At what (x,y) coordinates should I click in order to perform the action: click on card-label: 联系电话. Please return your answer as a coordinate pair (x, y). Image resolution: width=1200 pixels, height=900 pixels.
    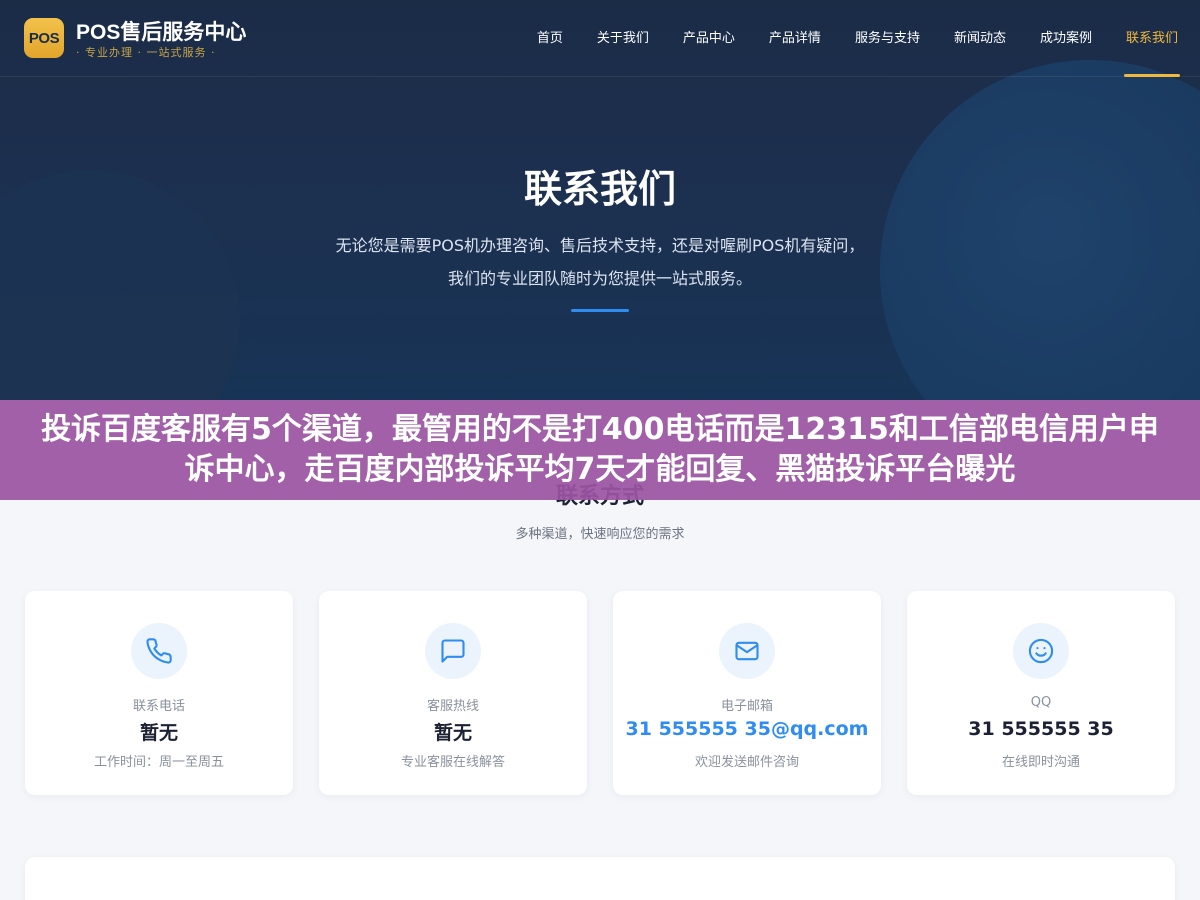
    Looking at the image, I should click on (158, 706).